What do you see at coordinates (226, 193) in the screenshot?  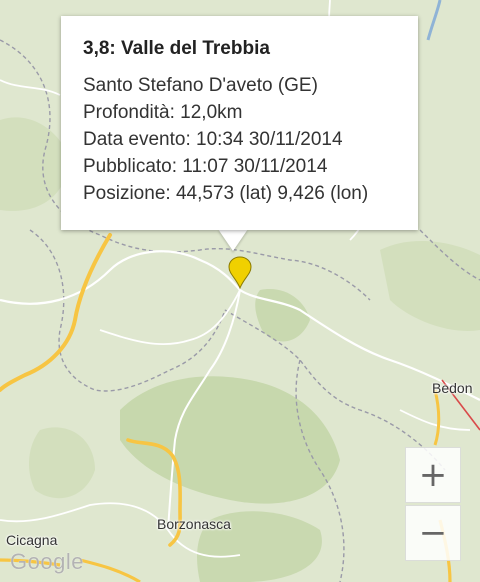 I see `event-position: Posizione: 44,573 (lat) 9,426 (lon)` at bounding box center [226, 193].